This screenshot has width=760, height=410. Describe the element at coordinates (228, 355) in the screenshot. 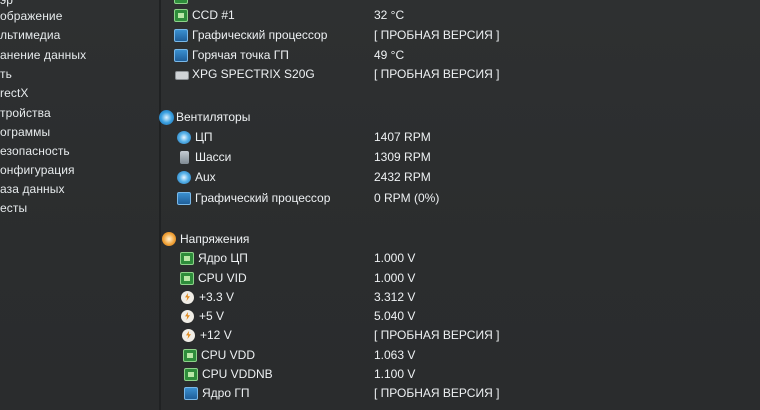

I see `sensor-label: CPU VDD` at that location.